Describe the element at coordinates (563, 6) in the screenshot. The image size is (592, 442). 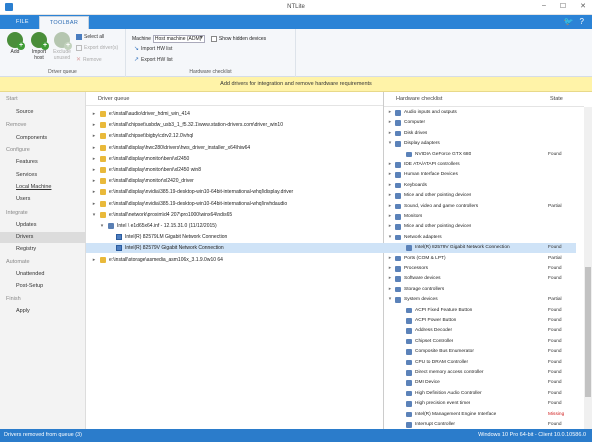
I see `maximize-icon: ☐` at that location.